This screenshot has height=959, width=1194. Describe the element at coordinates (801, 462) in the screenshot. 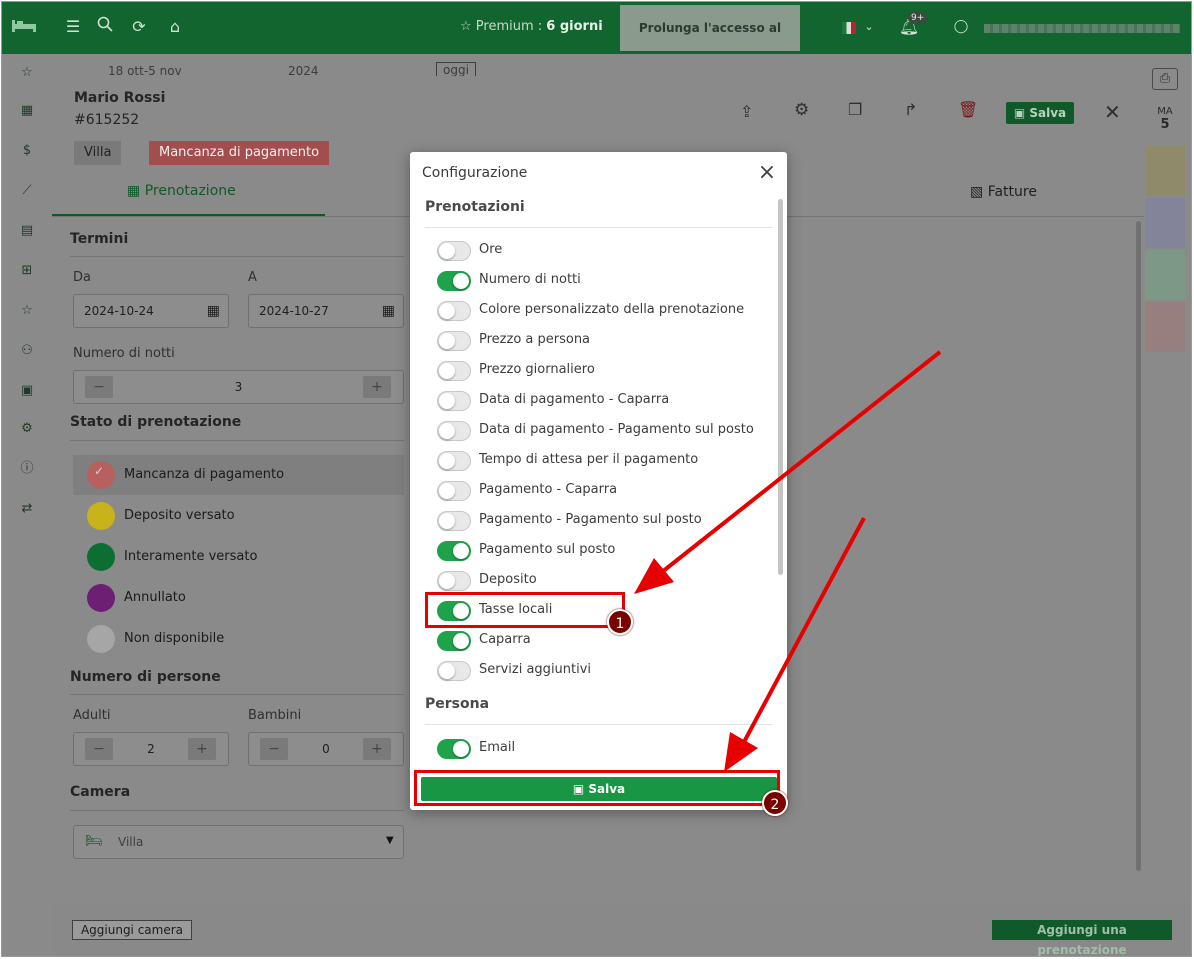

I see `arrow-1-line` at that location.